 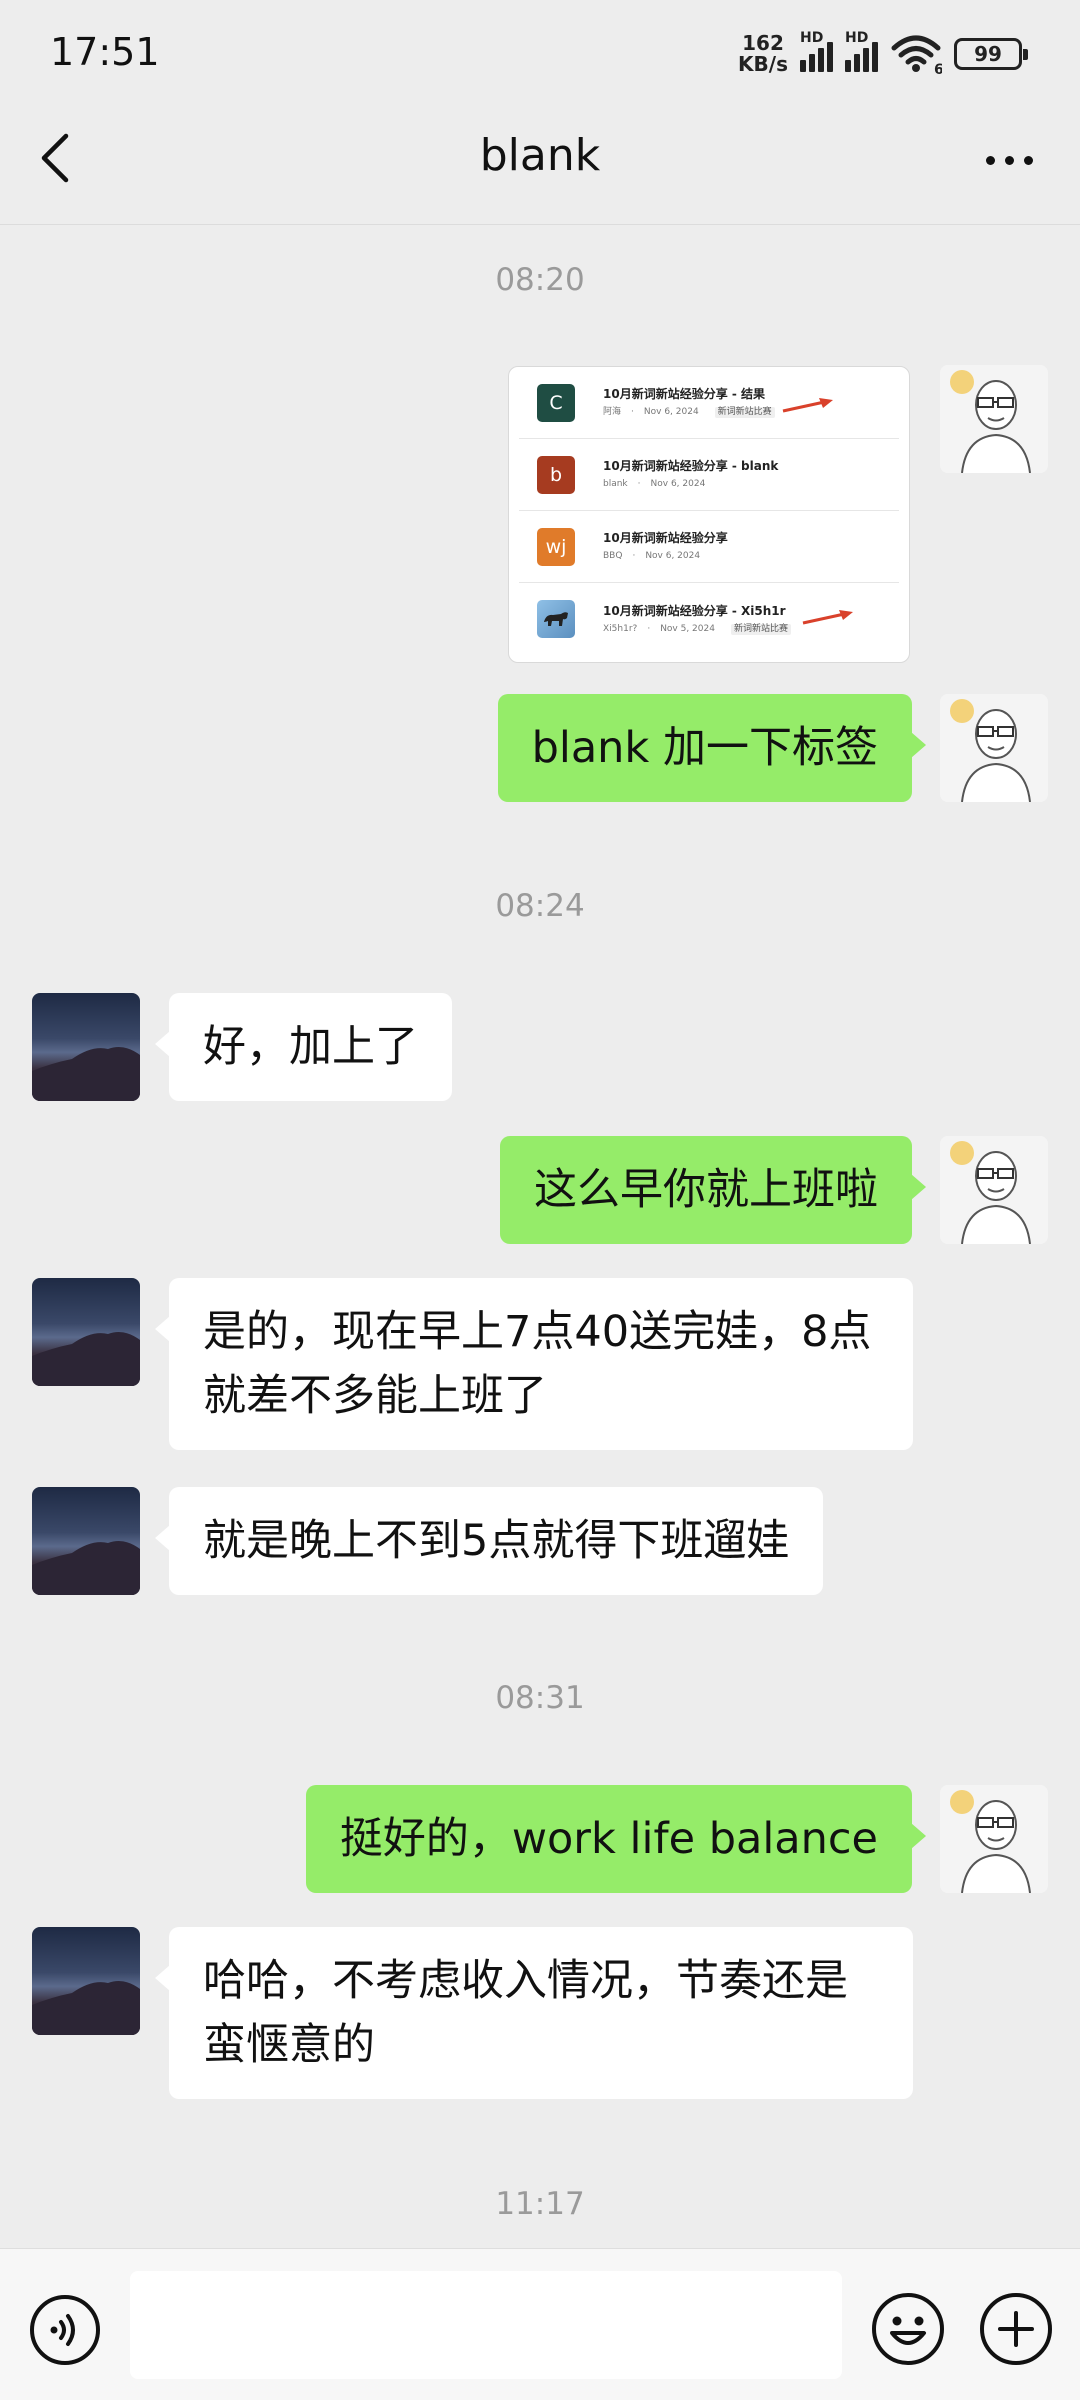 I want to click on incoming-message: 是的，现在早上7点40送完娃，8点就差不多能上班了, so click(x=534, y=1364).